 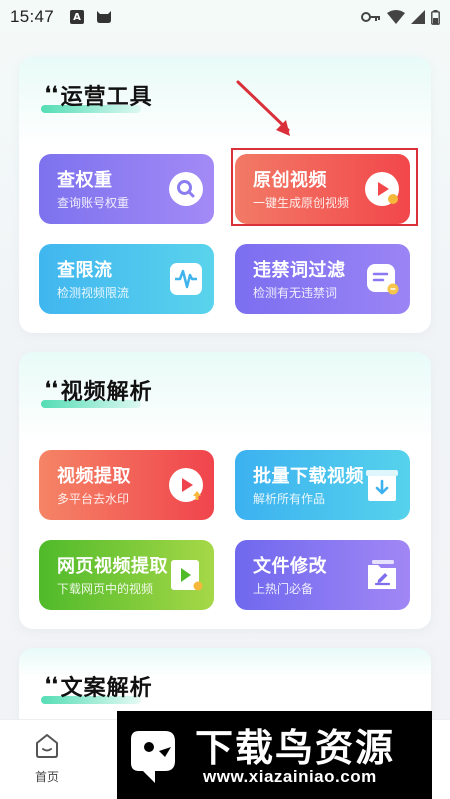 I want to click on home-icon, so click(x=47, y=746).